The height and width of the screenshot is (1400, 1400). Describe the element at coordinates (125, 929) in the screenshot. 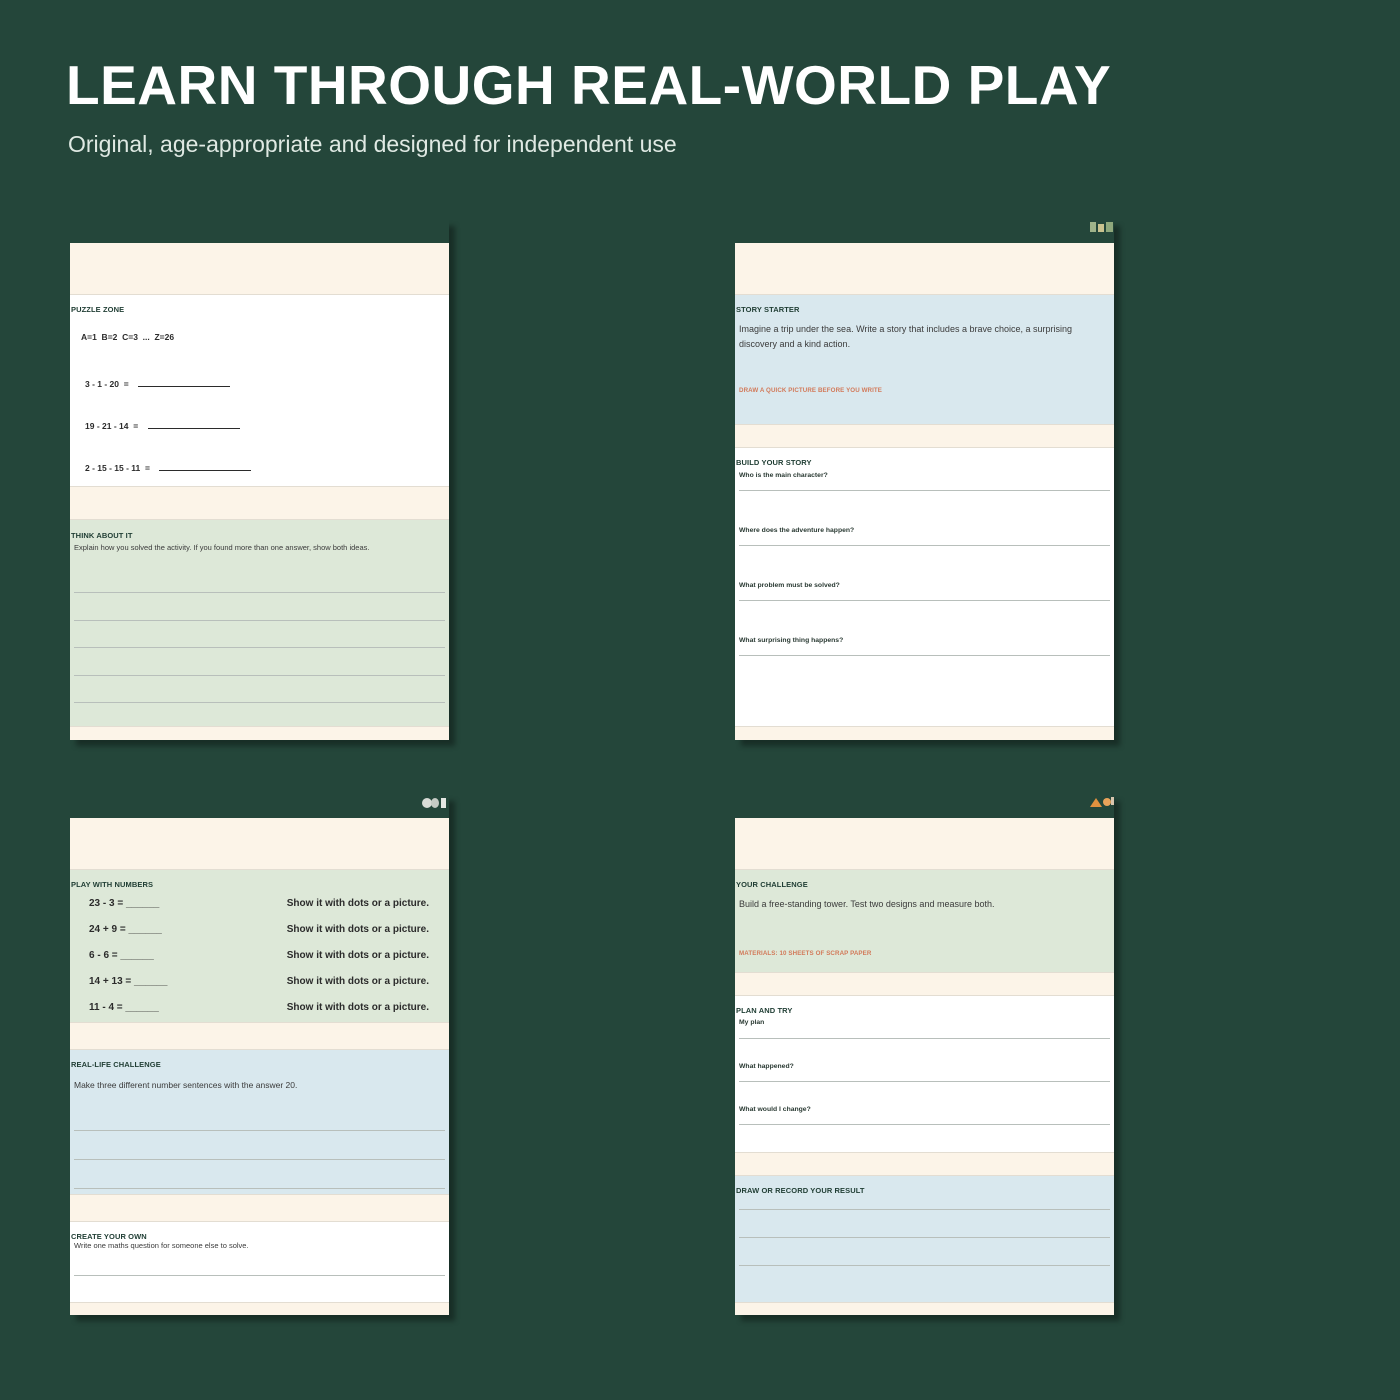

I see `number-expression: 24 + 9 = ______` at that location.